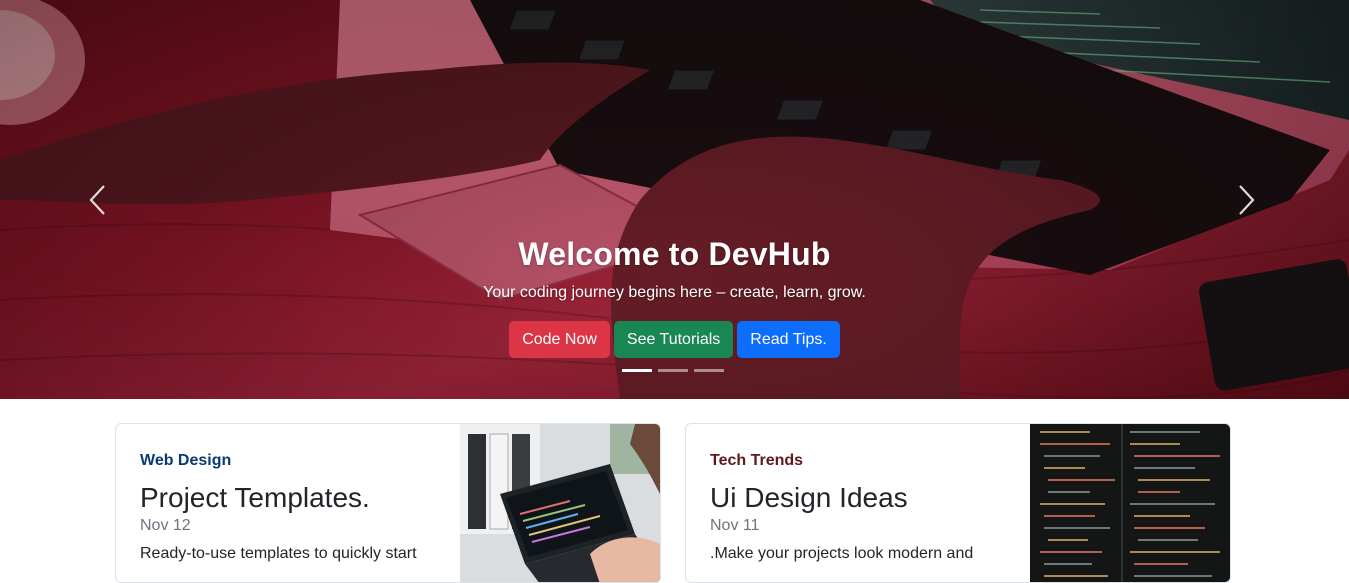  I want to click on hero-title: Welcome to DevHub, so click(674, 254).